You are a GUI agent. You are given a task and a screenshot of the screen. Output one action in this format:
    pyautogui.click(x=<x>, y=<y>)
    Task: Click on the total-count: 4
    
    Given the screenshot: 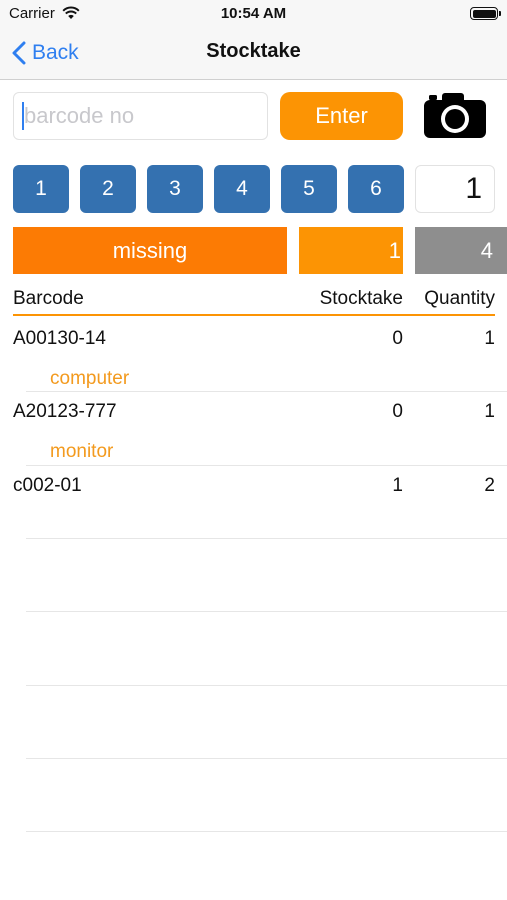 What is the action you would take?
    pyautogui.click(x=461, y=250)
    